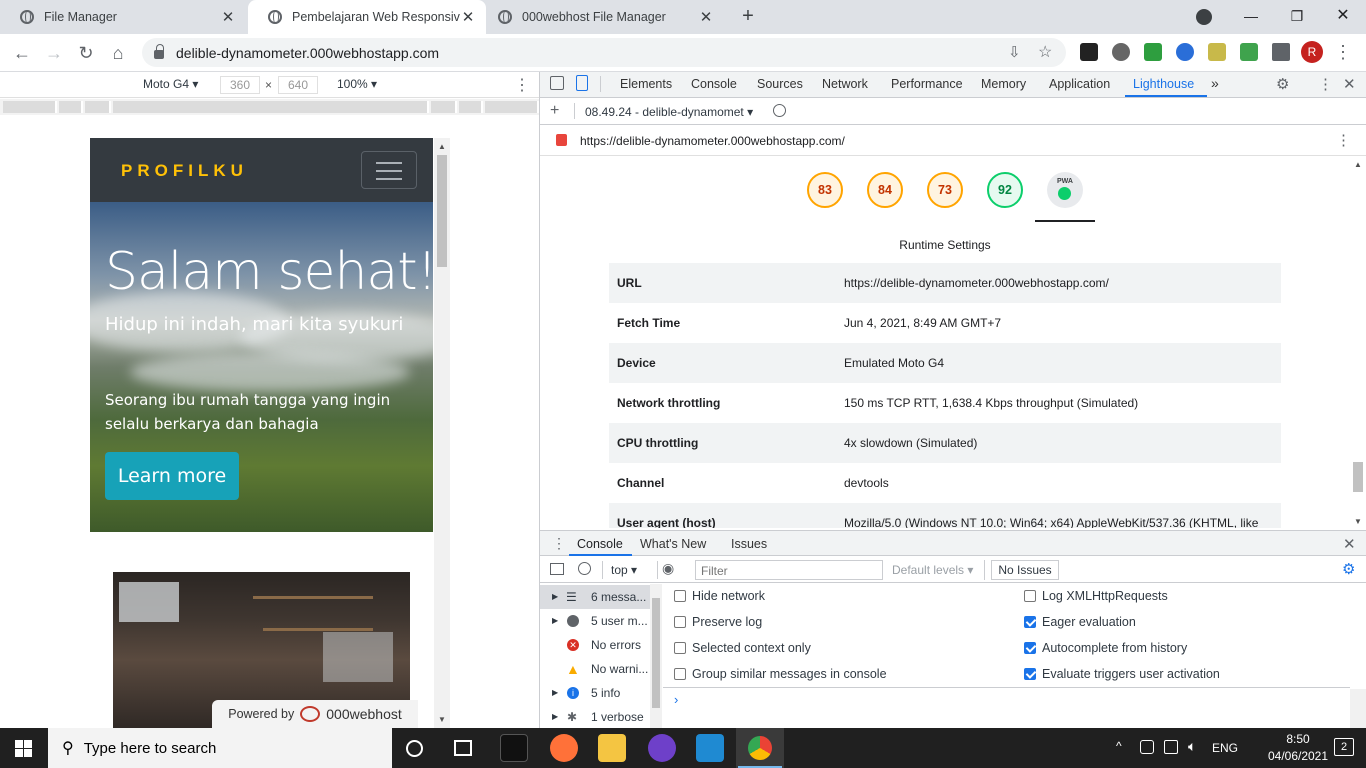  I want to click on tab-lighthouse: Lighthouse, so click(1163, 84).